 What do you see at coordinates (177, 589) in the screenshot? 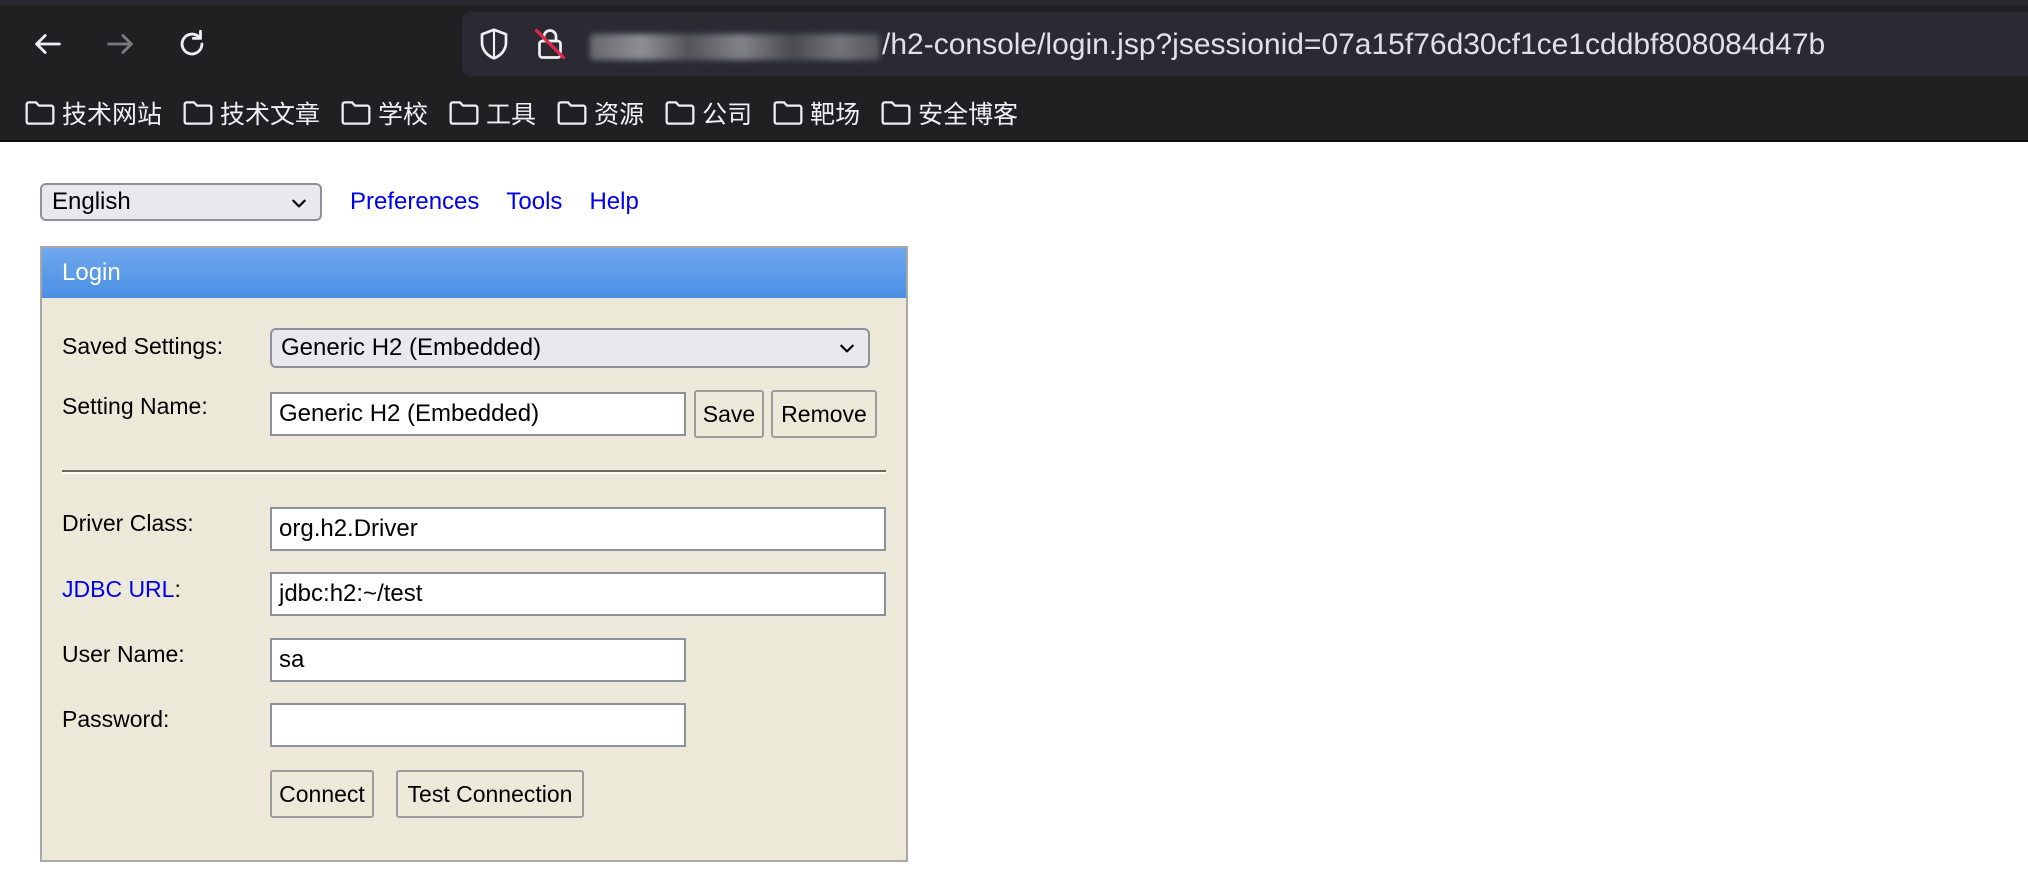
I see `jdbc-url-colon: :` at bounding box center [177, 589].